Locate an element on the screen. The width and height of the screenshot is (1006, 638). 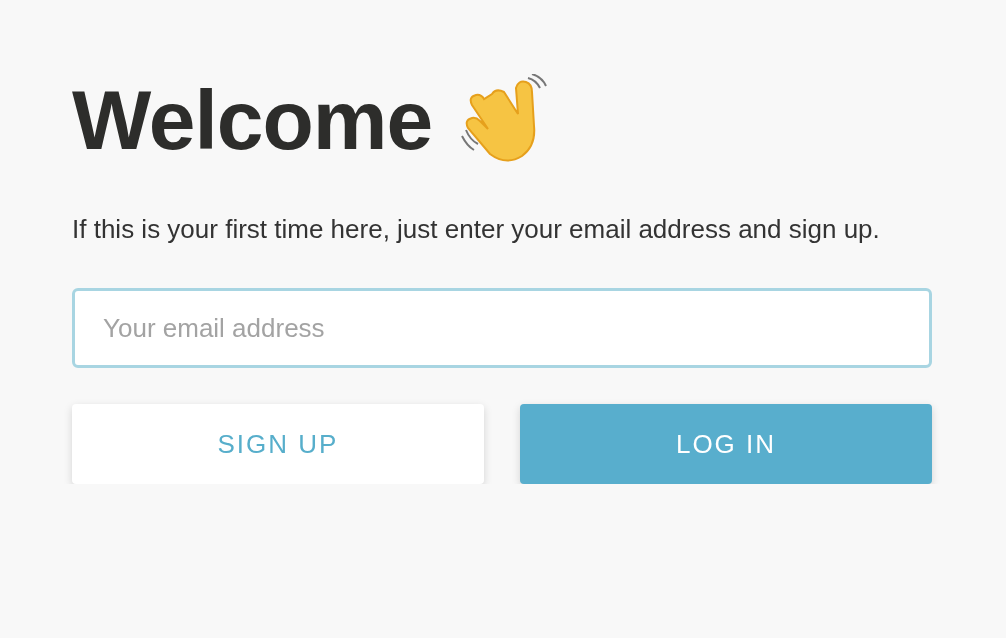
welcome-heading: Welcome is located at coordinates (252, 120).